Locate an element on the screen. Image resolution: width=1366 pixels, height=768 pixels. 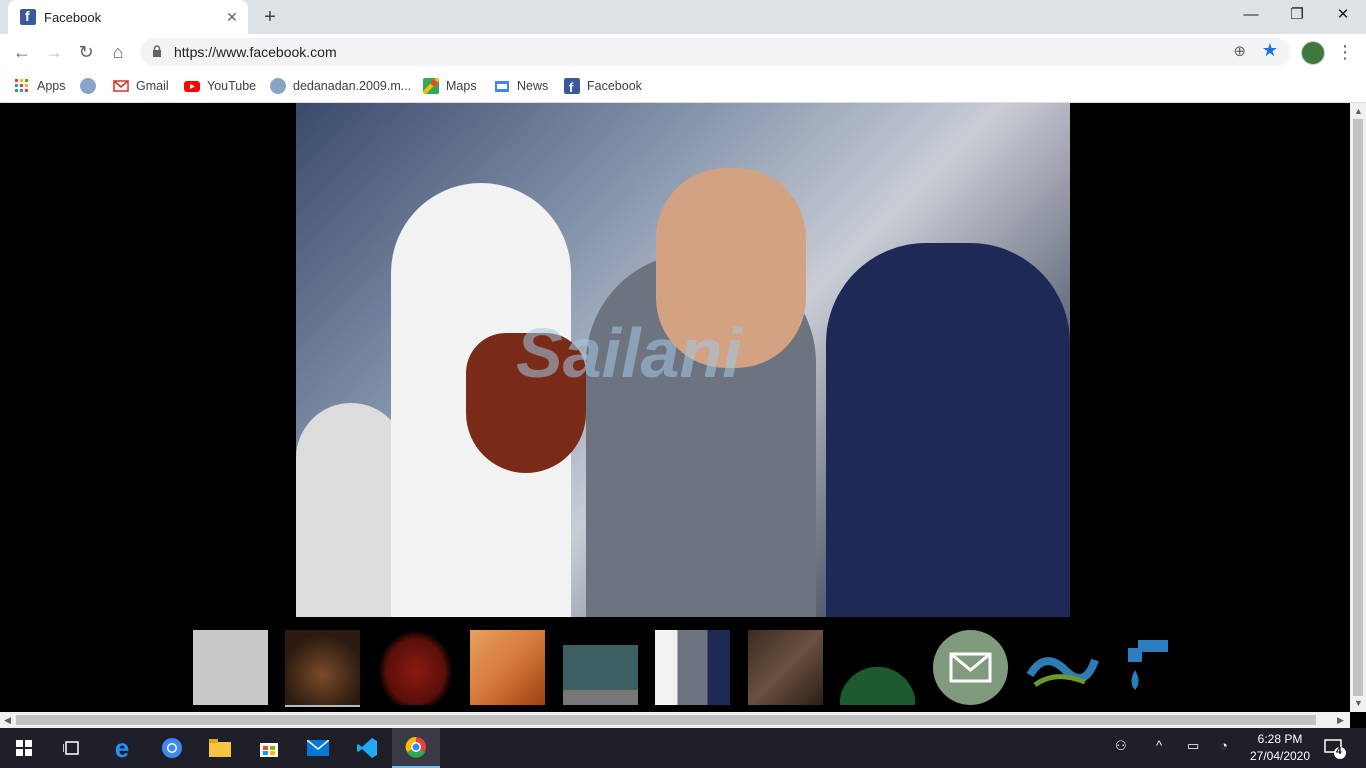
thumb-urdu-logo is located at coordinates (1062, 667).